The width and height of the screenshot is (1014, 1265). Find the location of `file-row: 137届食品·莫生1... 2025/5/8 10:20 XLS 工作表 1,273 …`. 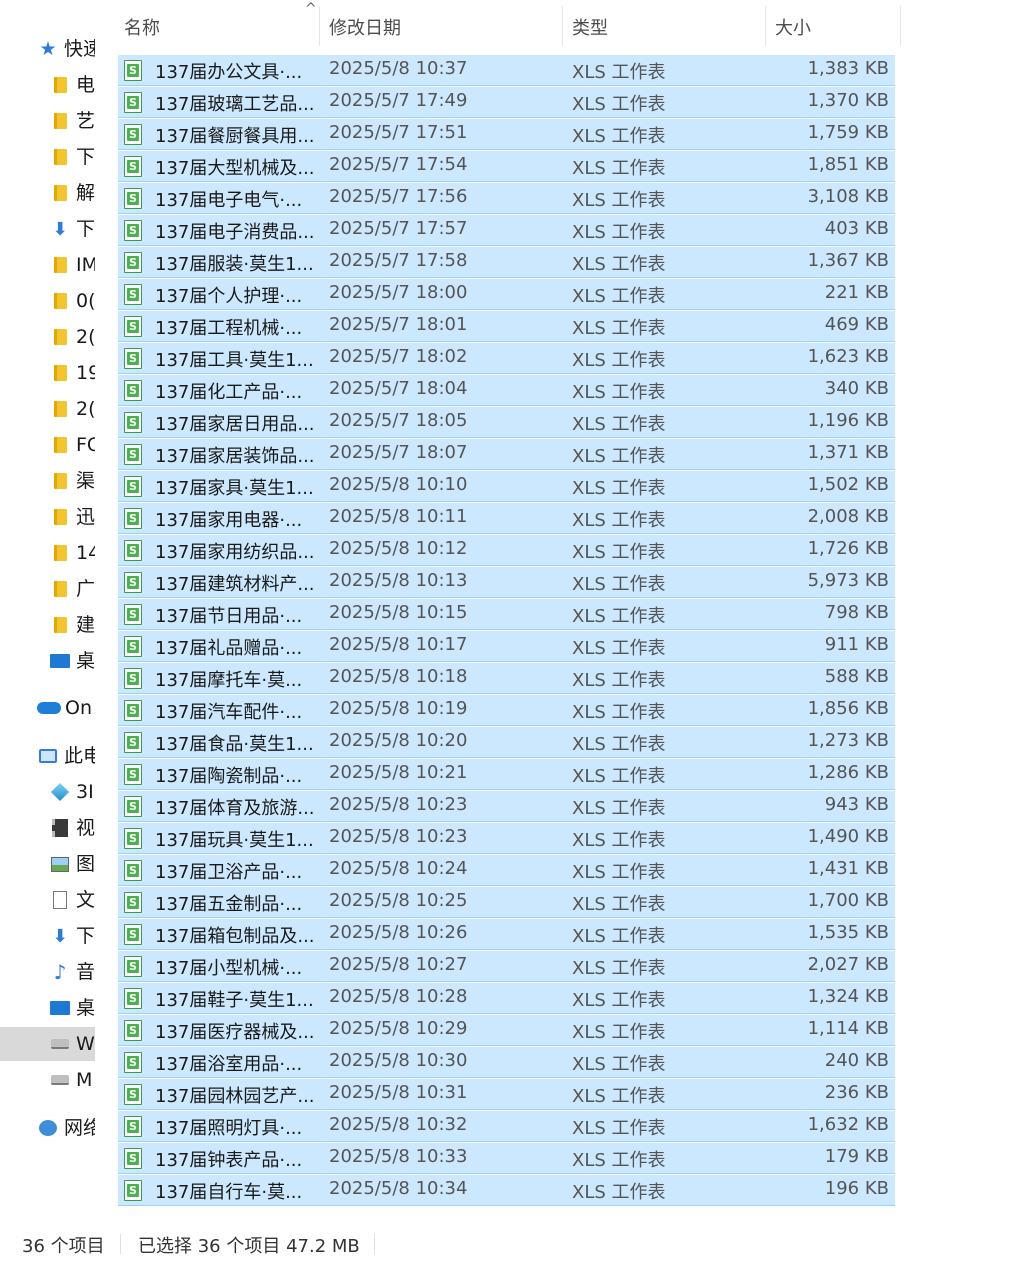

file-row: 137届食品·莫生1... 2025/5/8 10:20 XLS 工作表 1,273 … is located at coordinates (506, 742).